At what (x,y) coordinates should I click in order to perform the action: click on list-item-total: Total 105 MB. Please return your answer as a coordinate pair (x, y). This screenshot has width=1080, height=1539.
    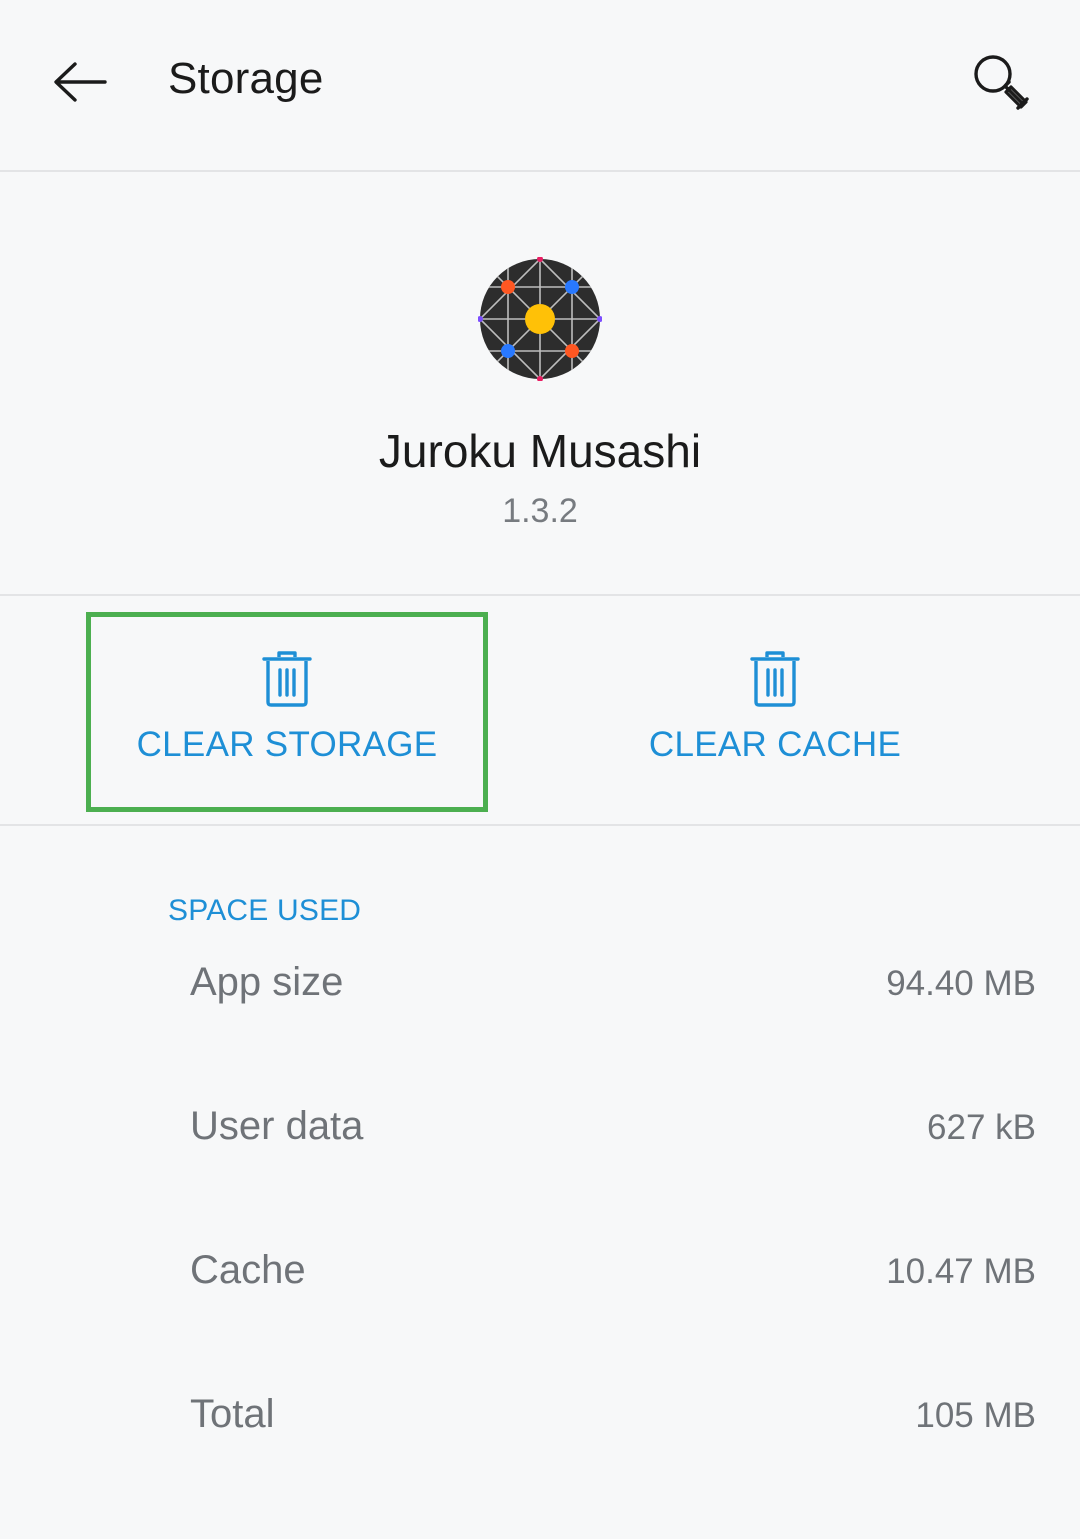
    Looking at the image, I should click on (540, 1432).